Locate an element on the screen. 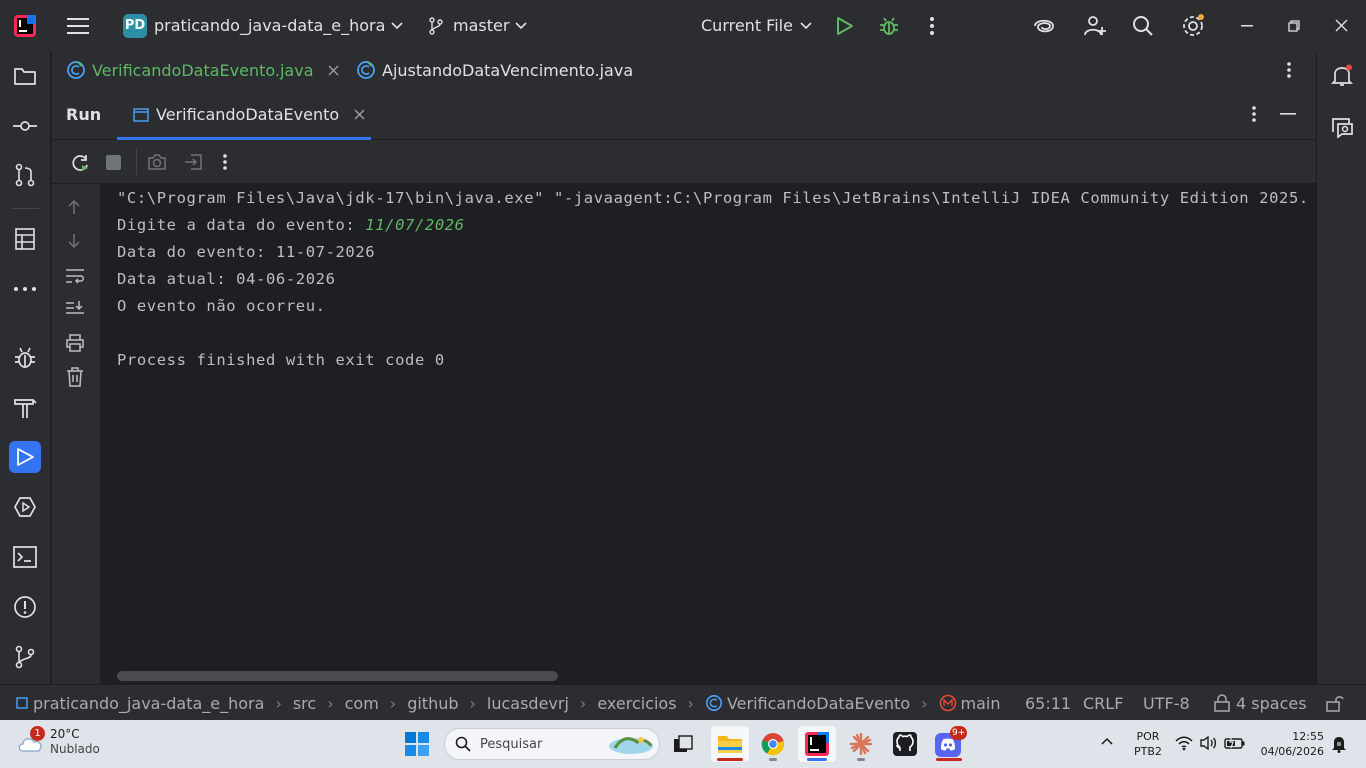  battery-icon is located at coordinates (1234, 742).